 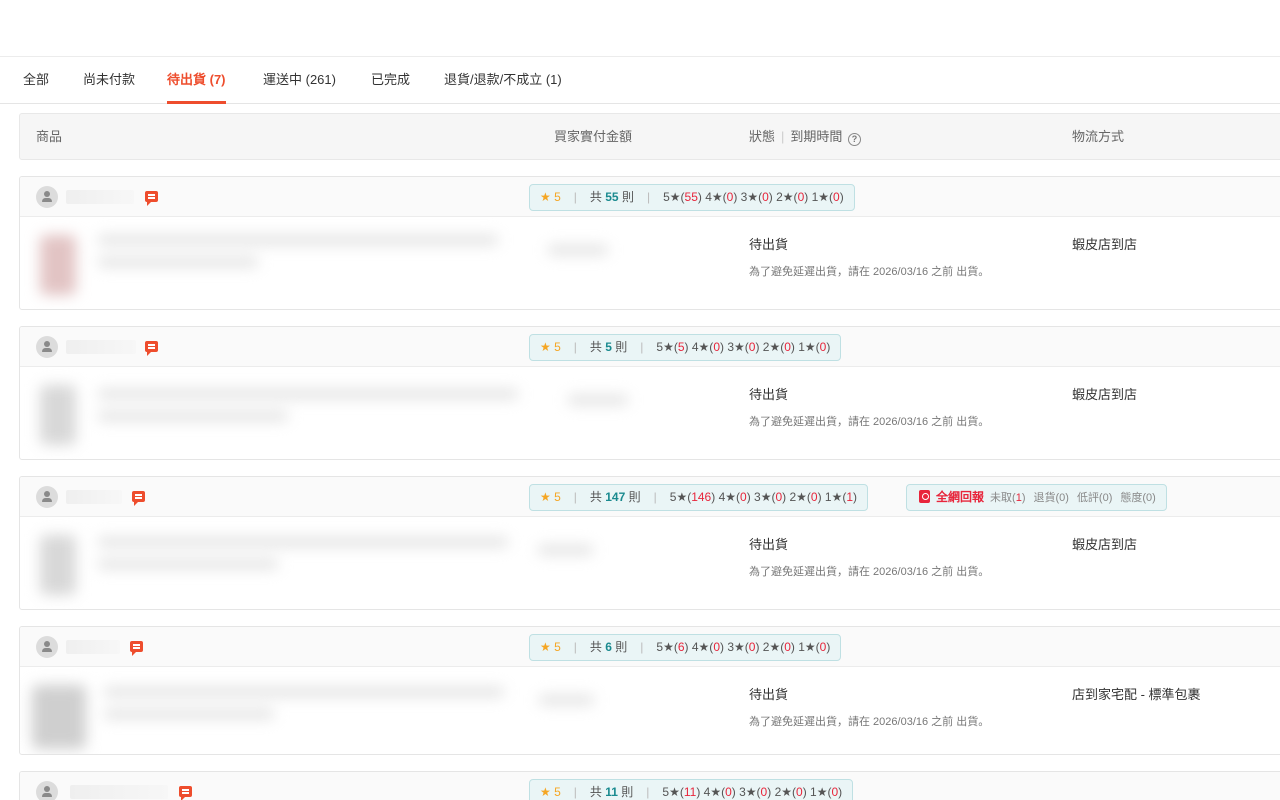 What do you see at coordinates (299, 81) in the screenshot?
I see `tab-shipping: 運送中 (261)` at bounding box center [299, 81].